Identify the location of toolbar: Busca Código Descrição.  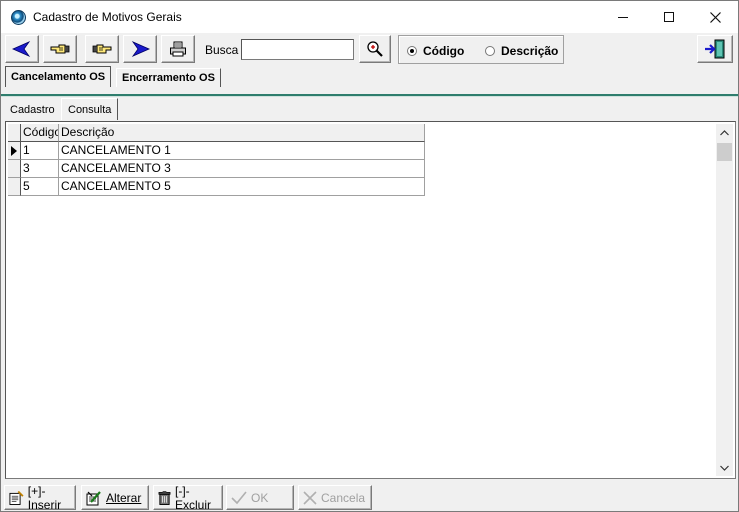
(369, 50).